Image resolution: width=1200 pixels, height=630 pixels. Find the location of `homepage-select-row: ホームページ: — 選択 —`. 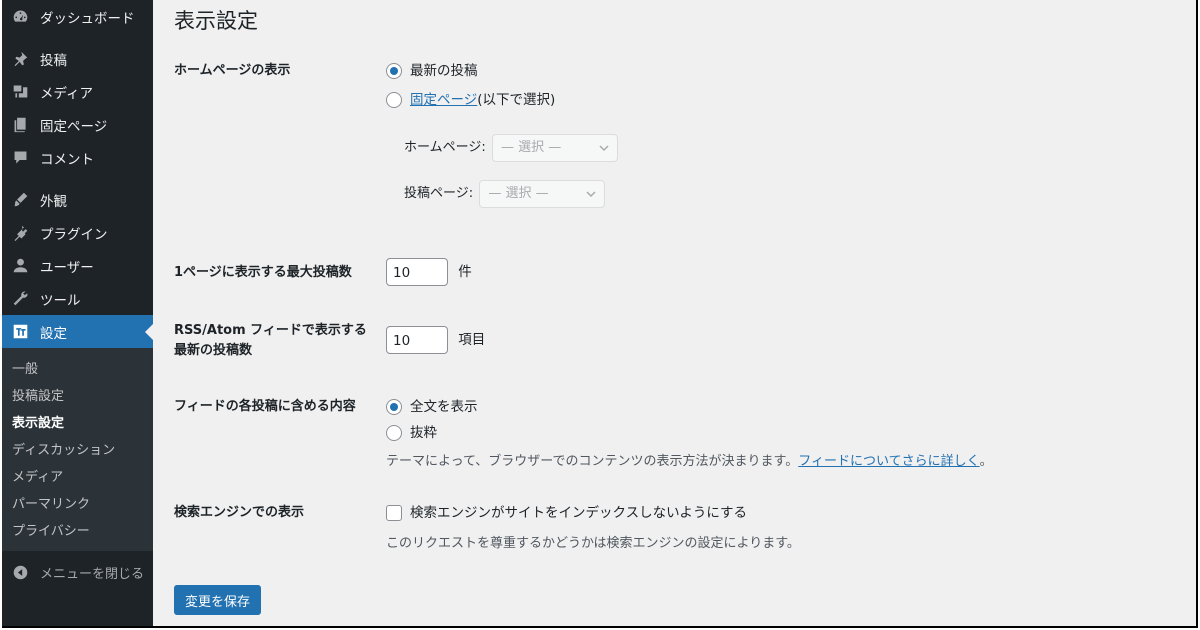

homepage-select-row: ホームページ: — 選択 — is located at coordinates (511, 148).